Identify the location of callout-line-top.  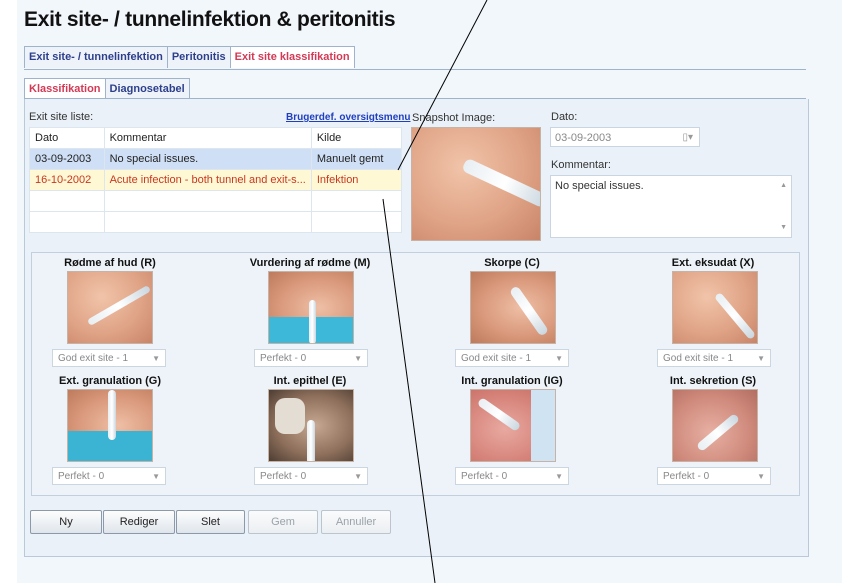
(442, 85).